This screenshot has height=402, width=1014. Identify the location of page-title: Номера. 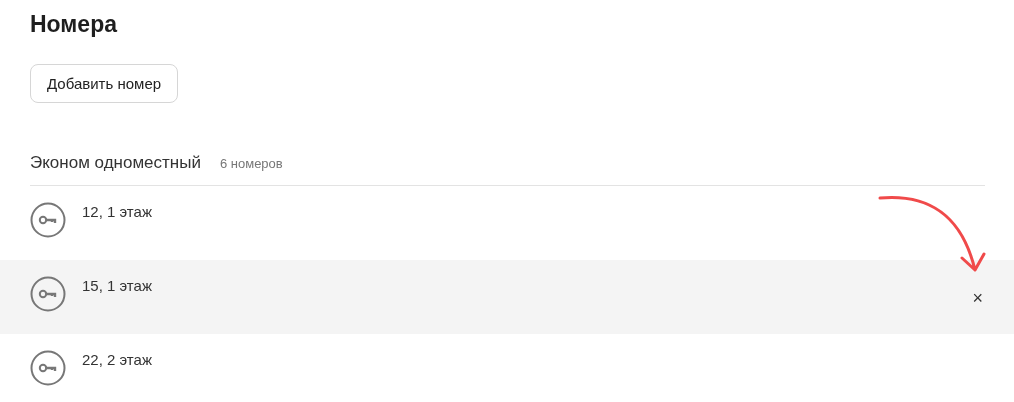
(74, 24).